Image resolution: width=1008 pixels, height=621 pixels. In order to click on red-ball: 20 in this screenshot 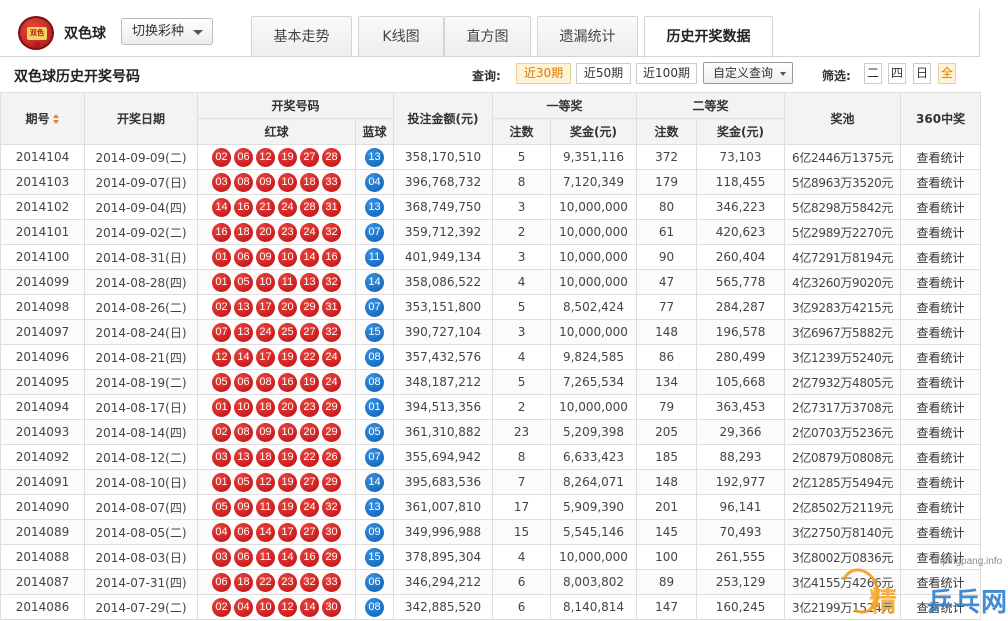, I will do `click(287, 407)`.